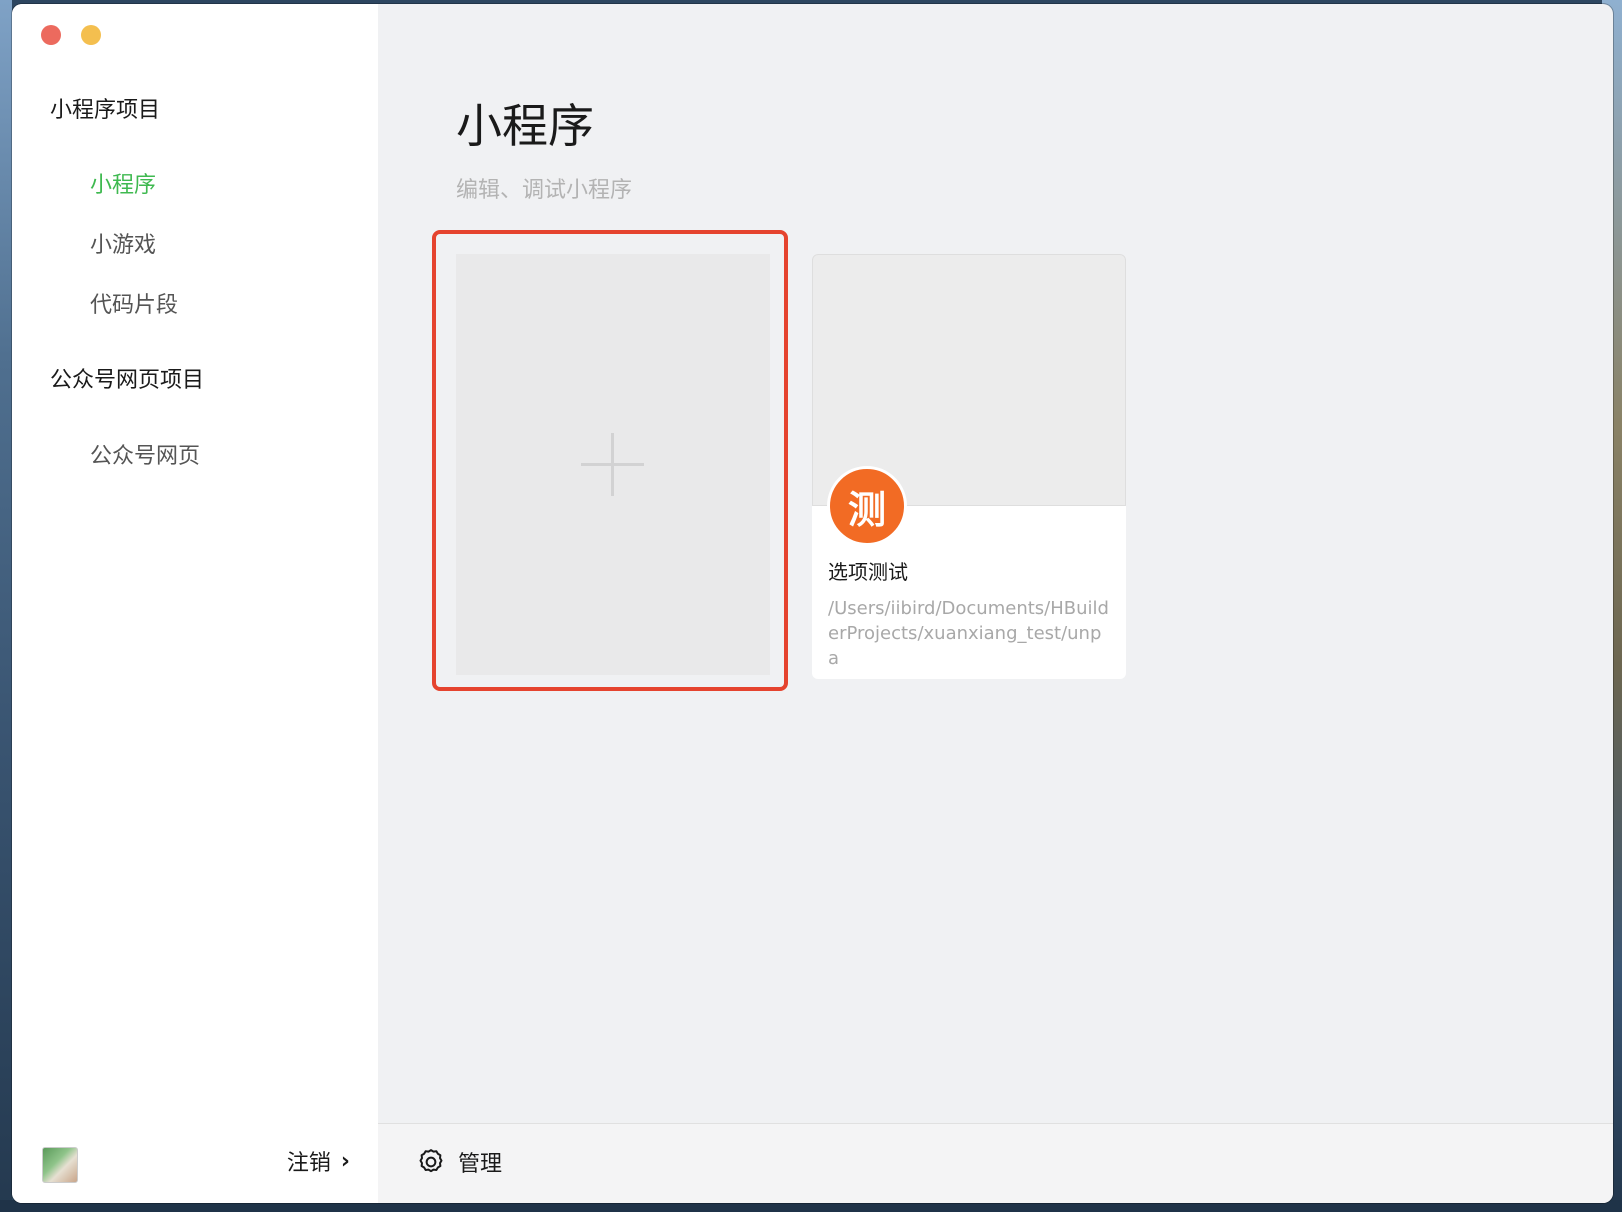 This screenshot has height=1212, width=1622. I want to click on logout-button: 注销 ›, so click(318, 1161).